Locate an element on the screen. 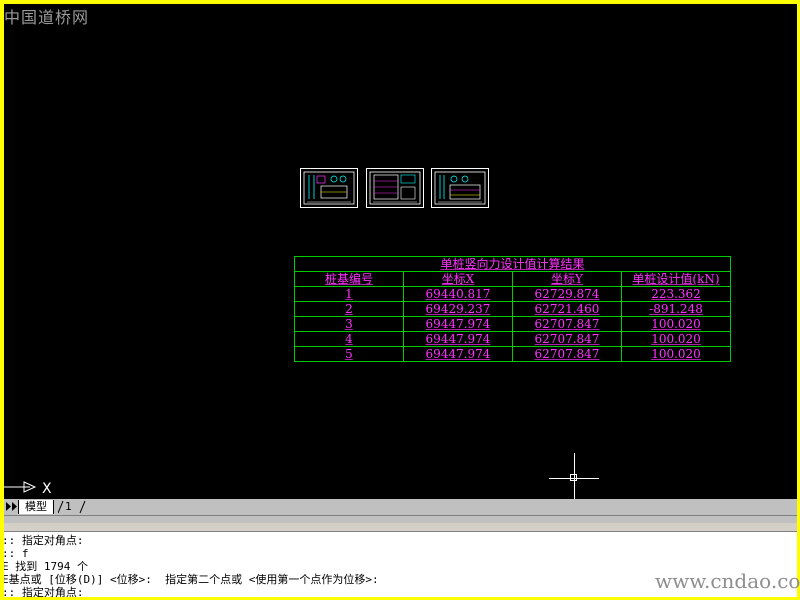 The image size is (800, 600). watermark-top: 中国道桥网 is located at coordinates (47, 17).